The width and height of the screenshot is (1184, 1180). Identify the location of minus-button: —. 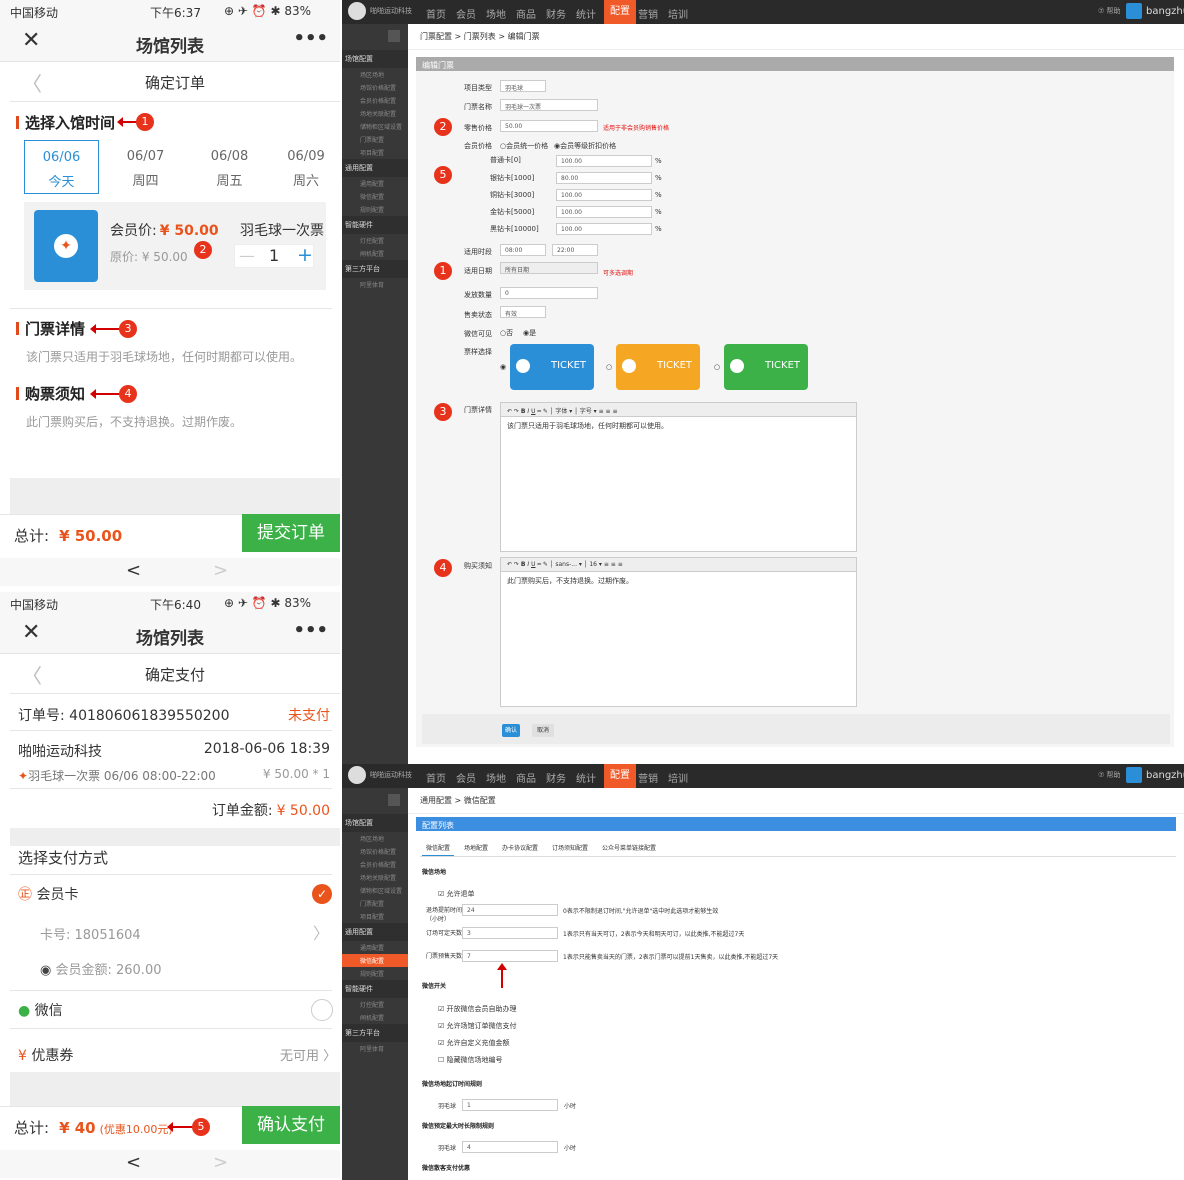
(247, 255).